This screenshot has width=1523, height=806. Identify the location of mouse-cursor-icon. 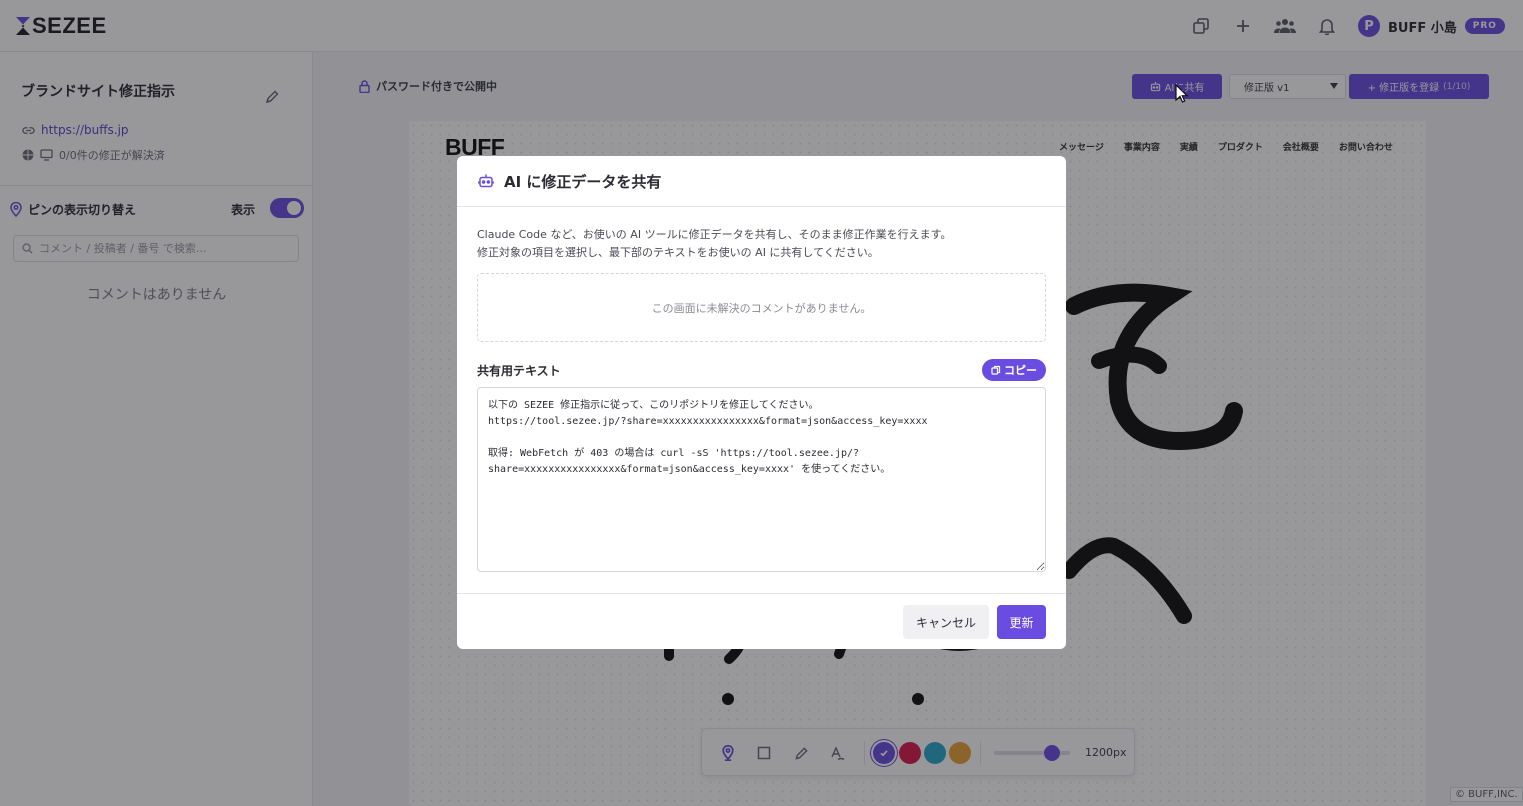
(1182, 93).